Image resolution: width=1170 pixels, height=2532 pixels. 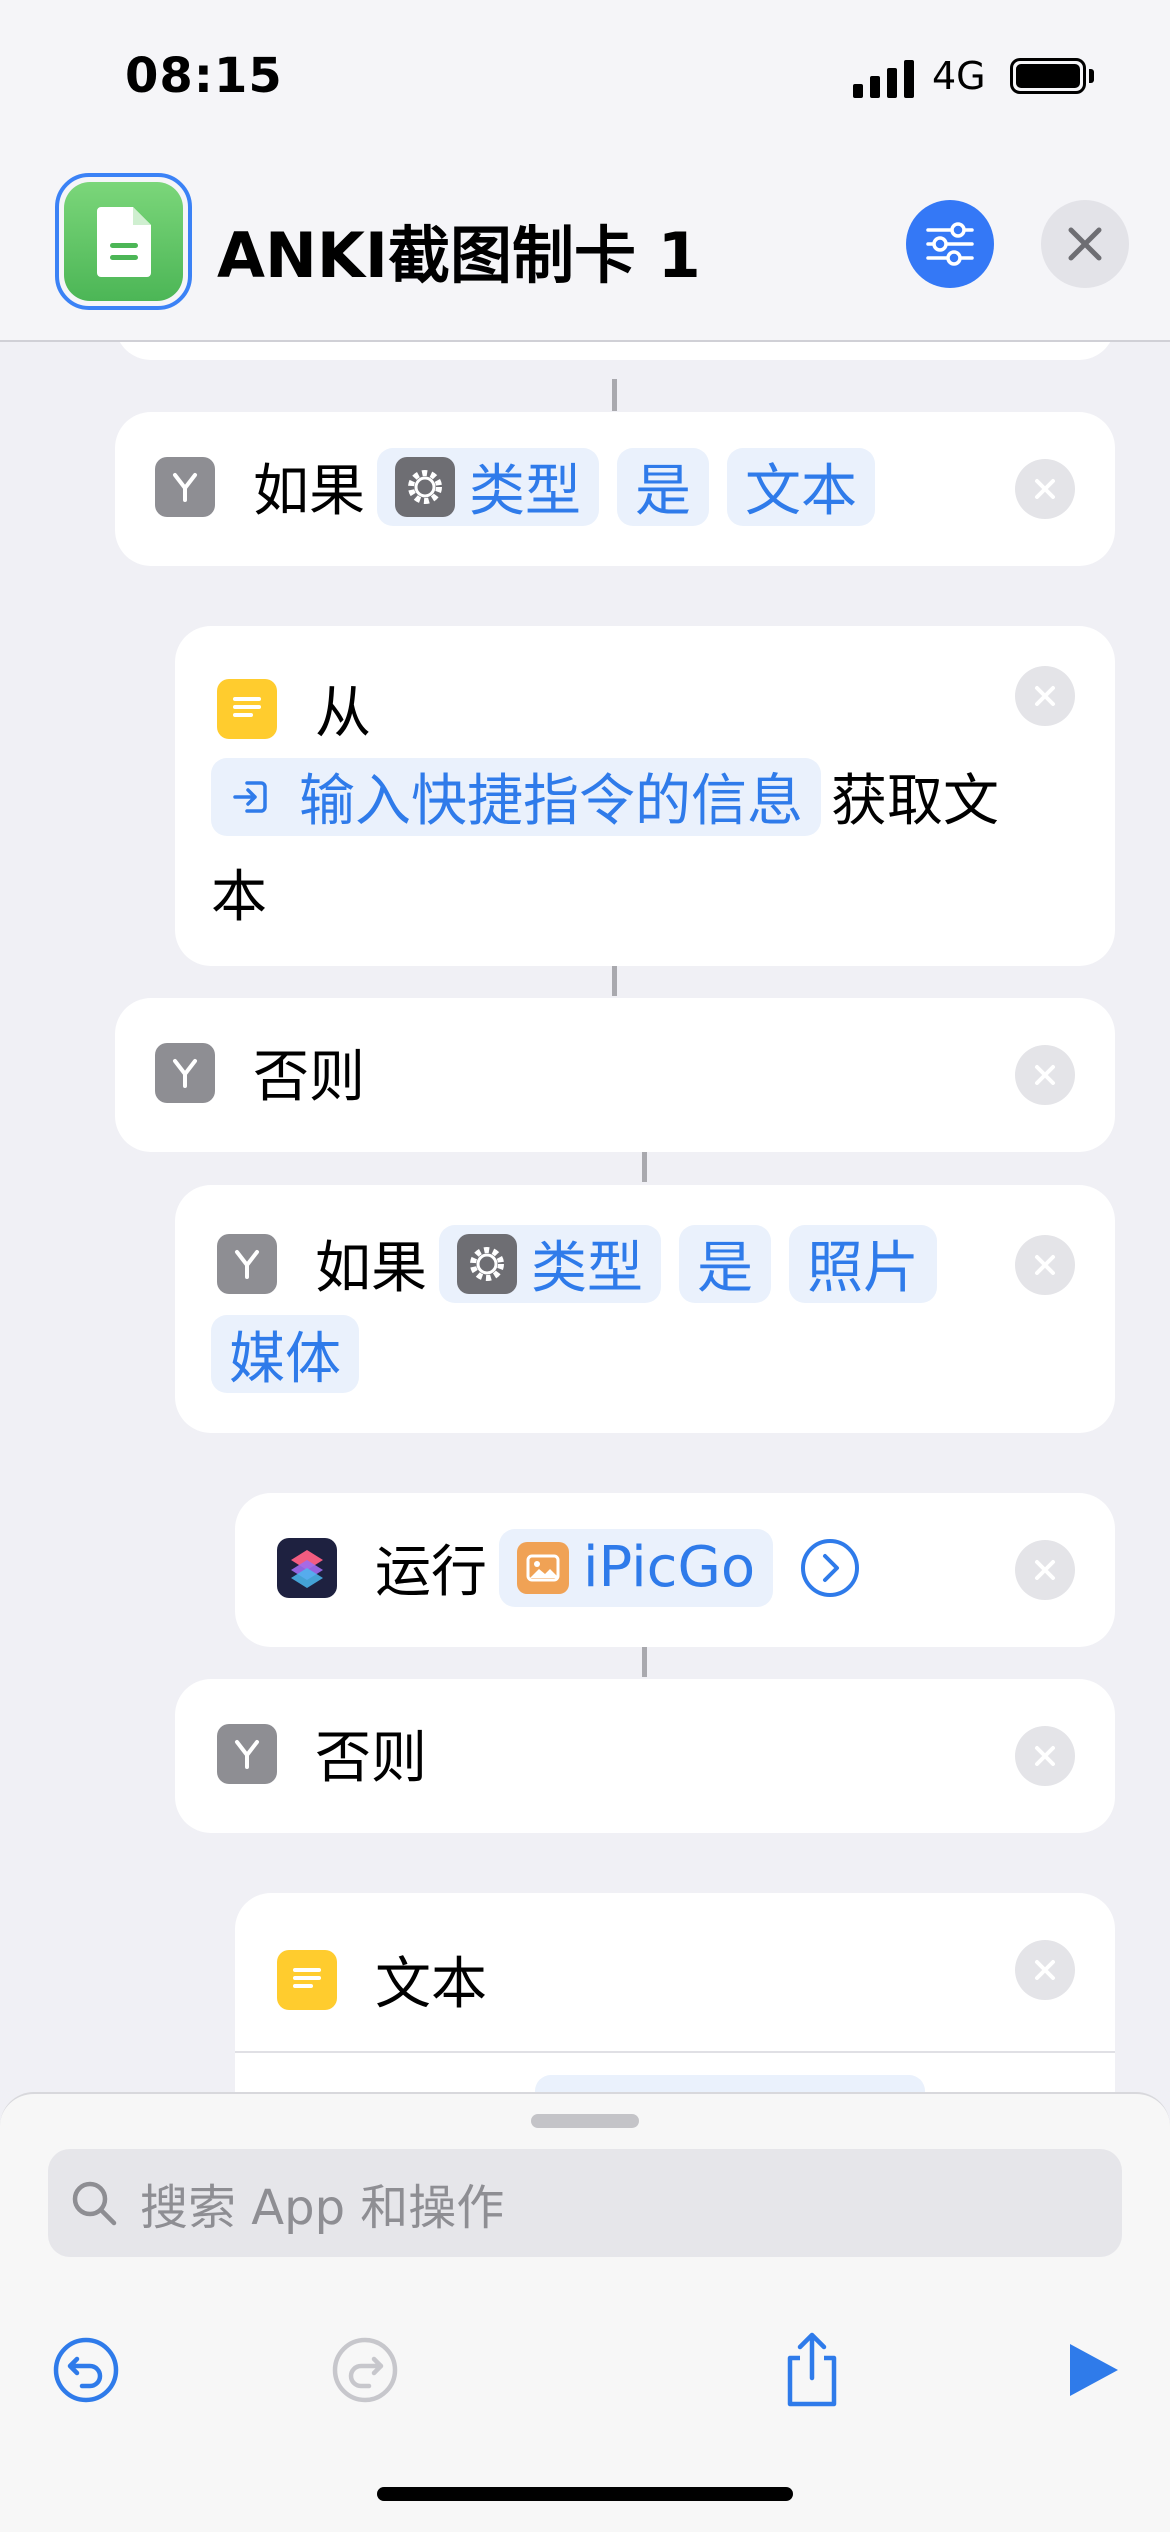 I want to click on undo-button, so click(x=86, y=2370).